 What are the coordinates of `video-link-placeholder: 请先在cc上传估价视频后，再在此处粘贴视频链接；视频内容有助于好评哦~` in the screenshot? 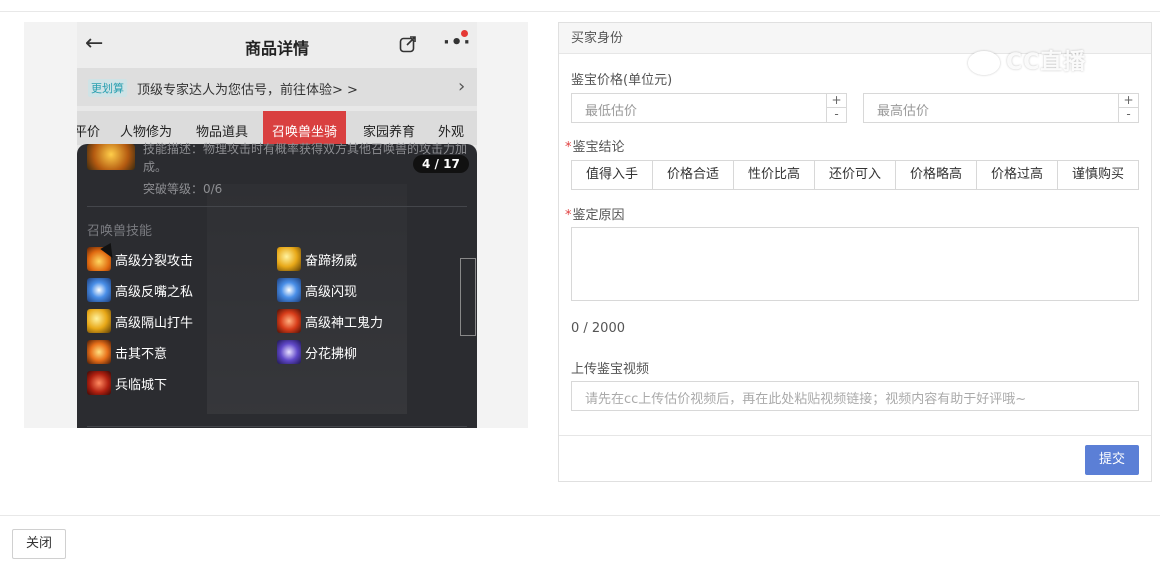 It's located at (806, 399).